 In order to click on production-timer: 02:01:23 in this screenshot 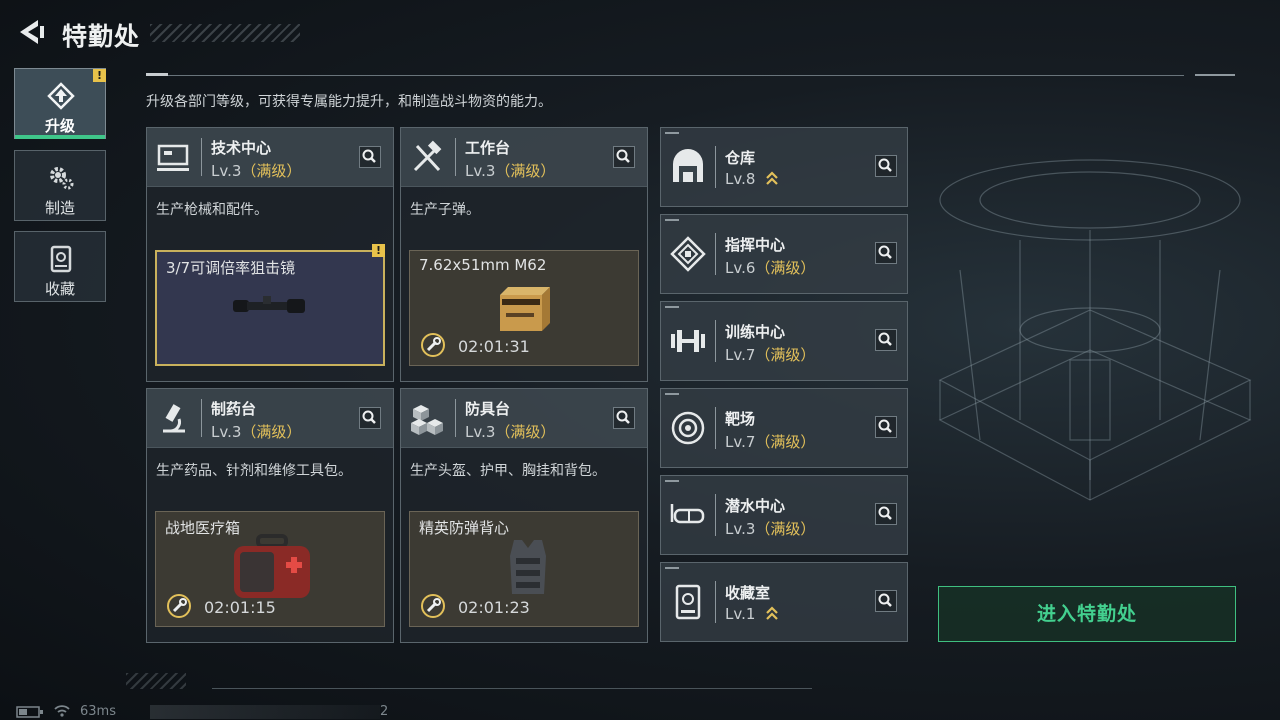, I will do `click(494, 607)`.